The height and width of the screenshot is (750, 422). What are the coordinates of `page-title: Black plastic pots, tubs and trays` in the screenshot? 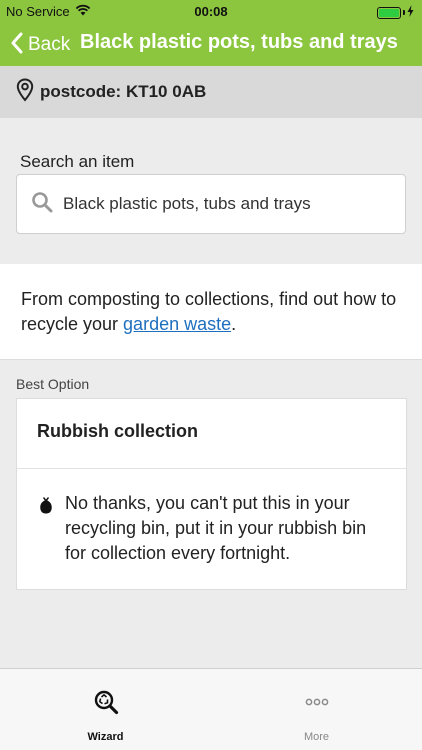 It's located at (239, 42).